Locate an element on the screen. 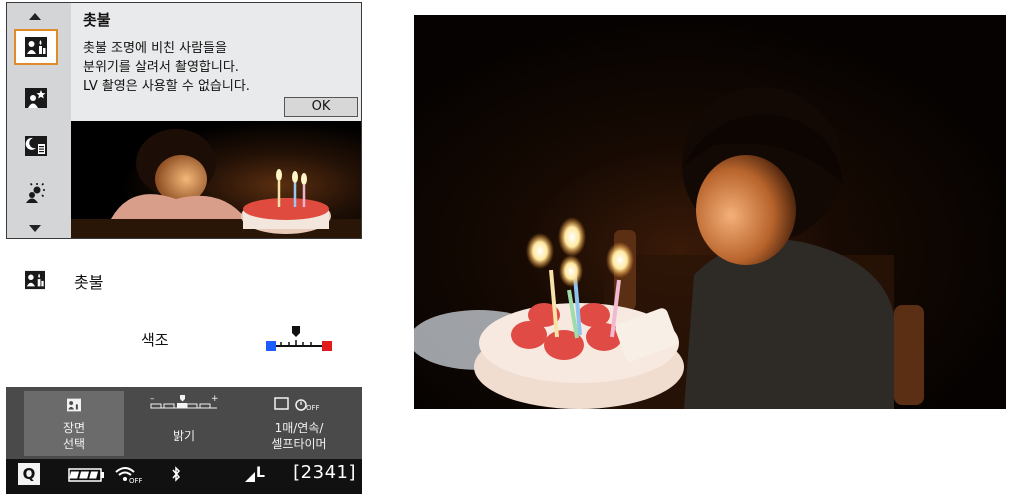 This screenshot has width=1019, height=503. scene-select-label-2: 선택 is located at coordinates (74, 444).